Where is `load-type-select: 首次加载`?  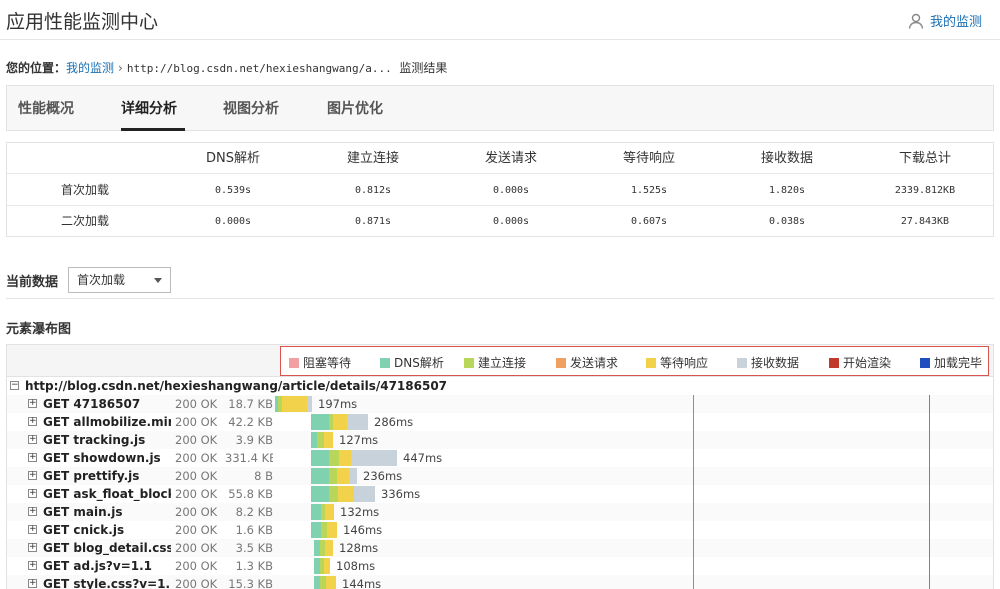 load-type-select: 首次加载 is located at coordinates (119, 280).